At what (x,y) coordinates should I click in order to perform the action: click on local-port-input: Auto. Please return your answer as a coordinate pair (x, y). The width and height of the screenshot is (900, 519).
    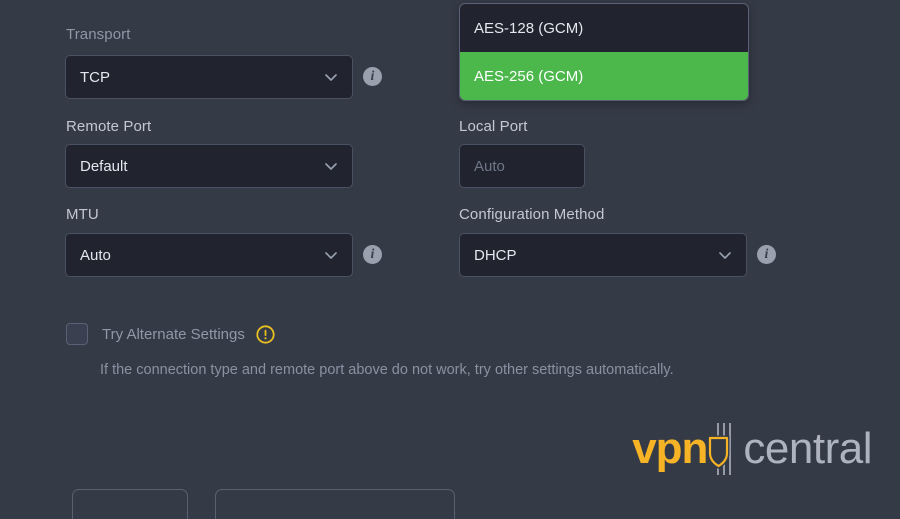
    Looking at the image, I should click on (522, 166).